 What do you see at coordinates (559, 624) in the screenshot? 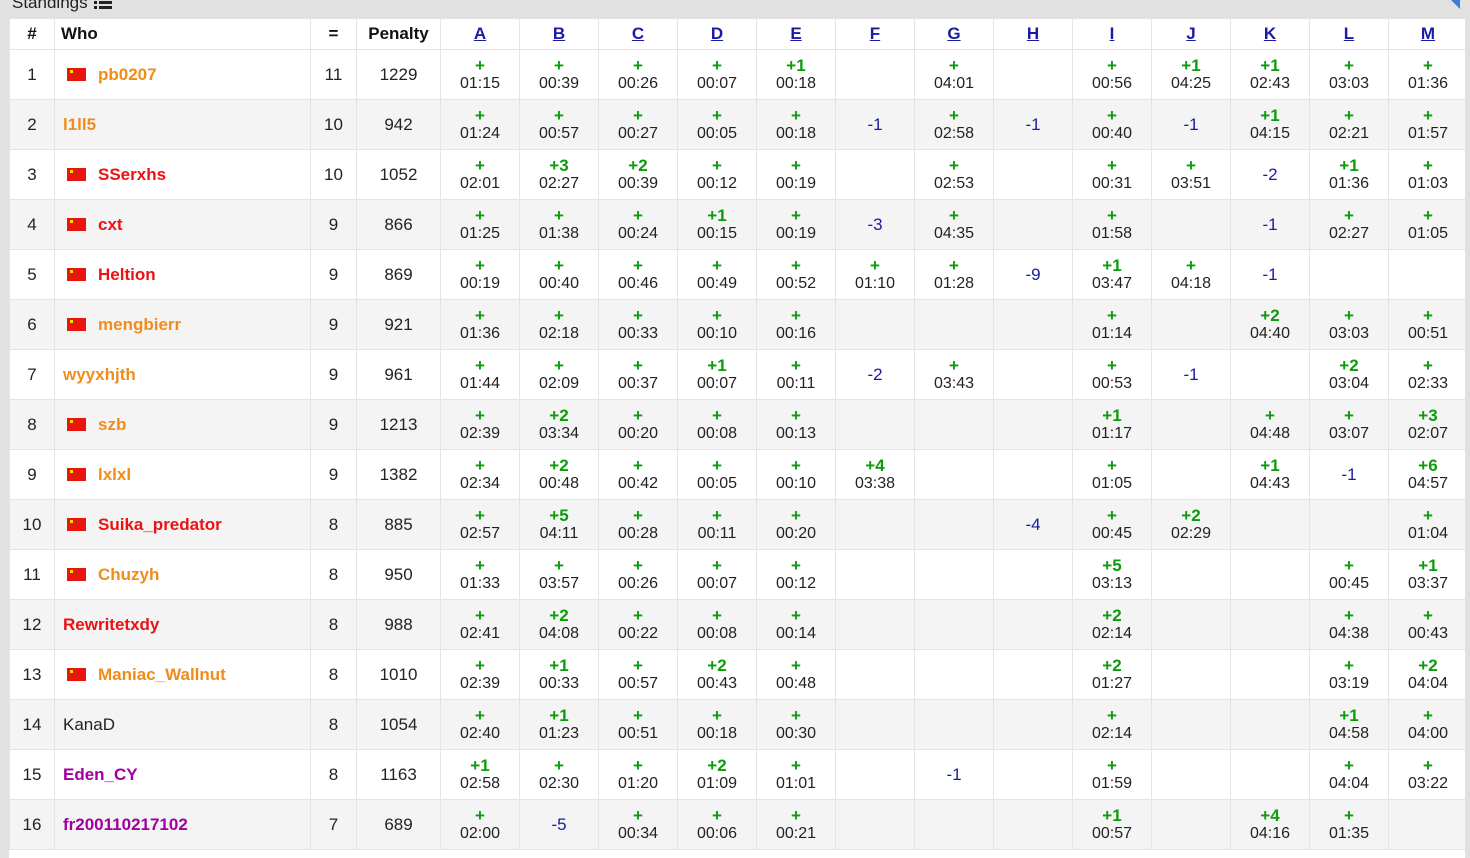
I see `problem-cell-b: +2 04:08` at bounding box center [559, 624].